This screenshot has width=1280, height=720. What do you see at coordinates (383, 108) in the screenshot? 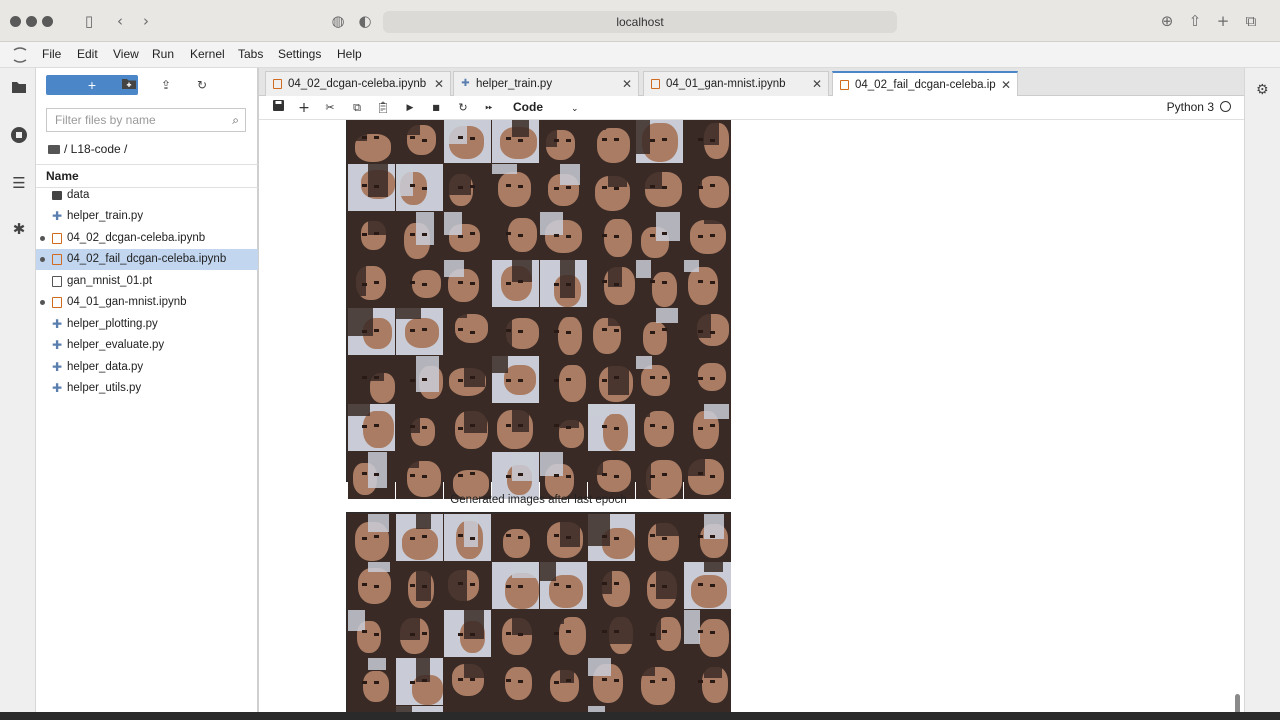
I see `paste-icon: 📋︎` at bounding box center [383, 108].